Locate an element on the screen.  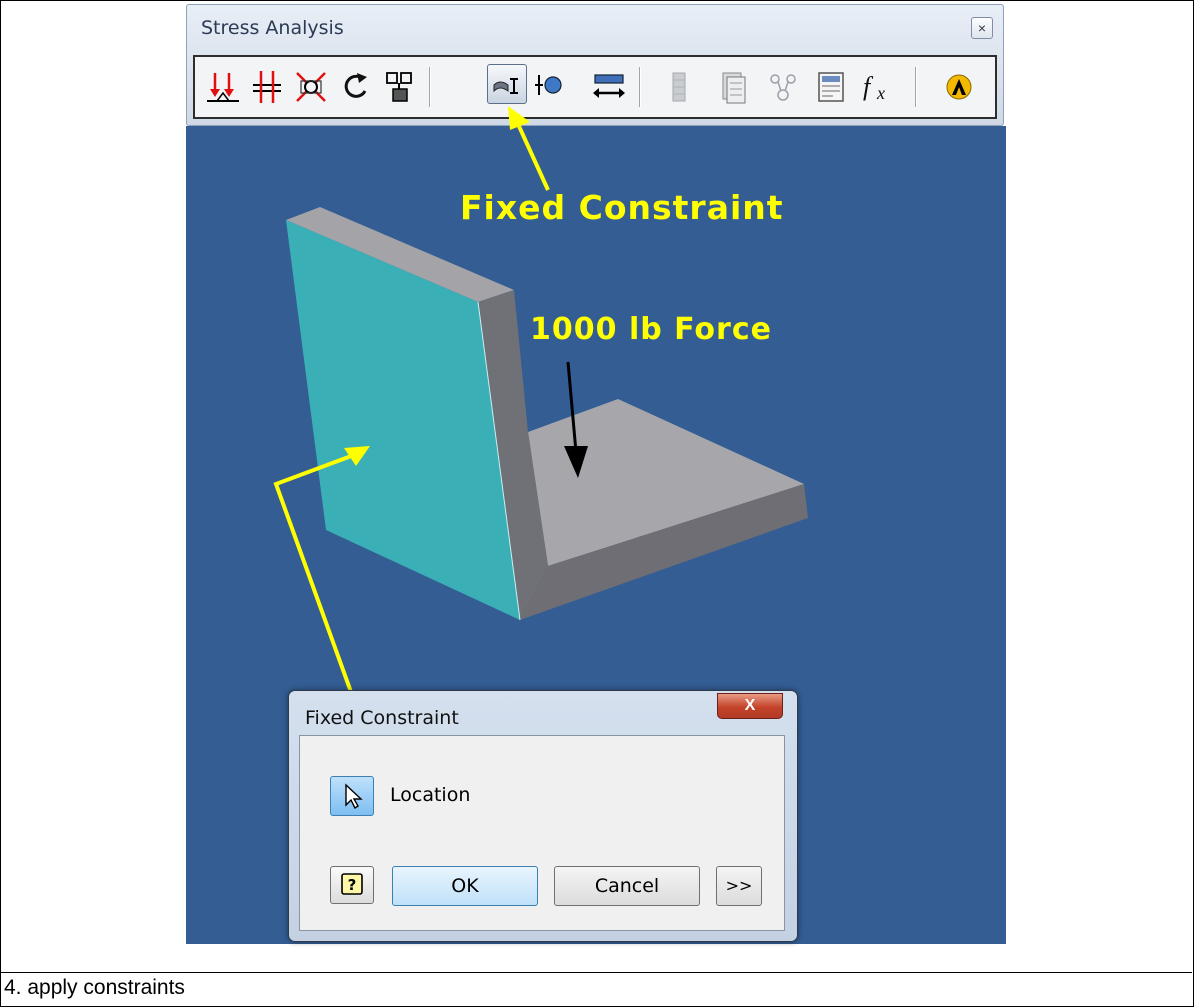
dialog-body: Location ? OK Cancel >> is located at coordinates (542, 833).